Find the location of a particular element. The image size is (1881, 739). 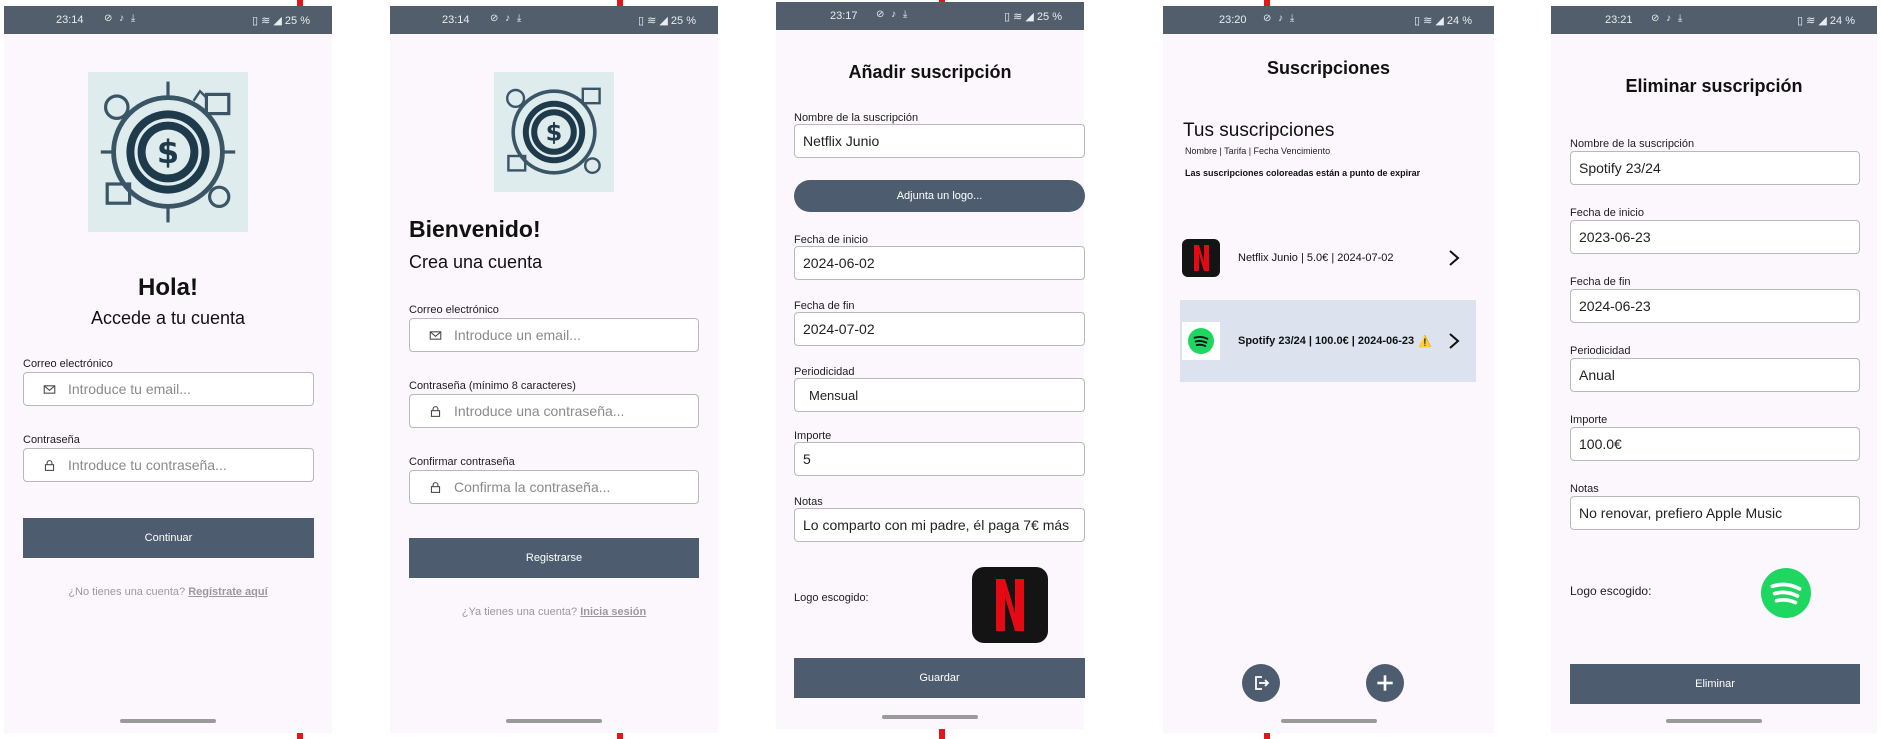

password-label: Contraseña is located at coordinates (51, 440).